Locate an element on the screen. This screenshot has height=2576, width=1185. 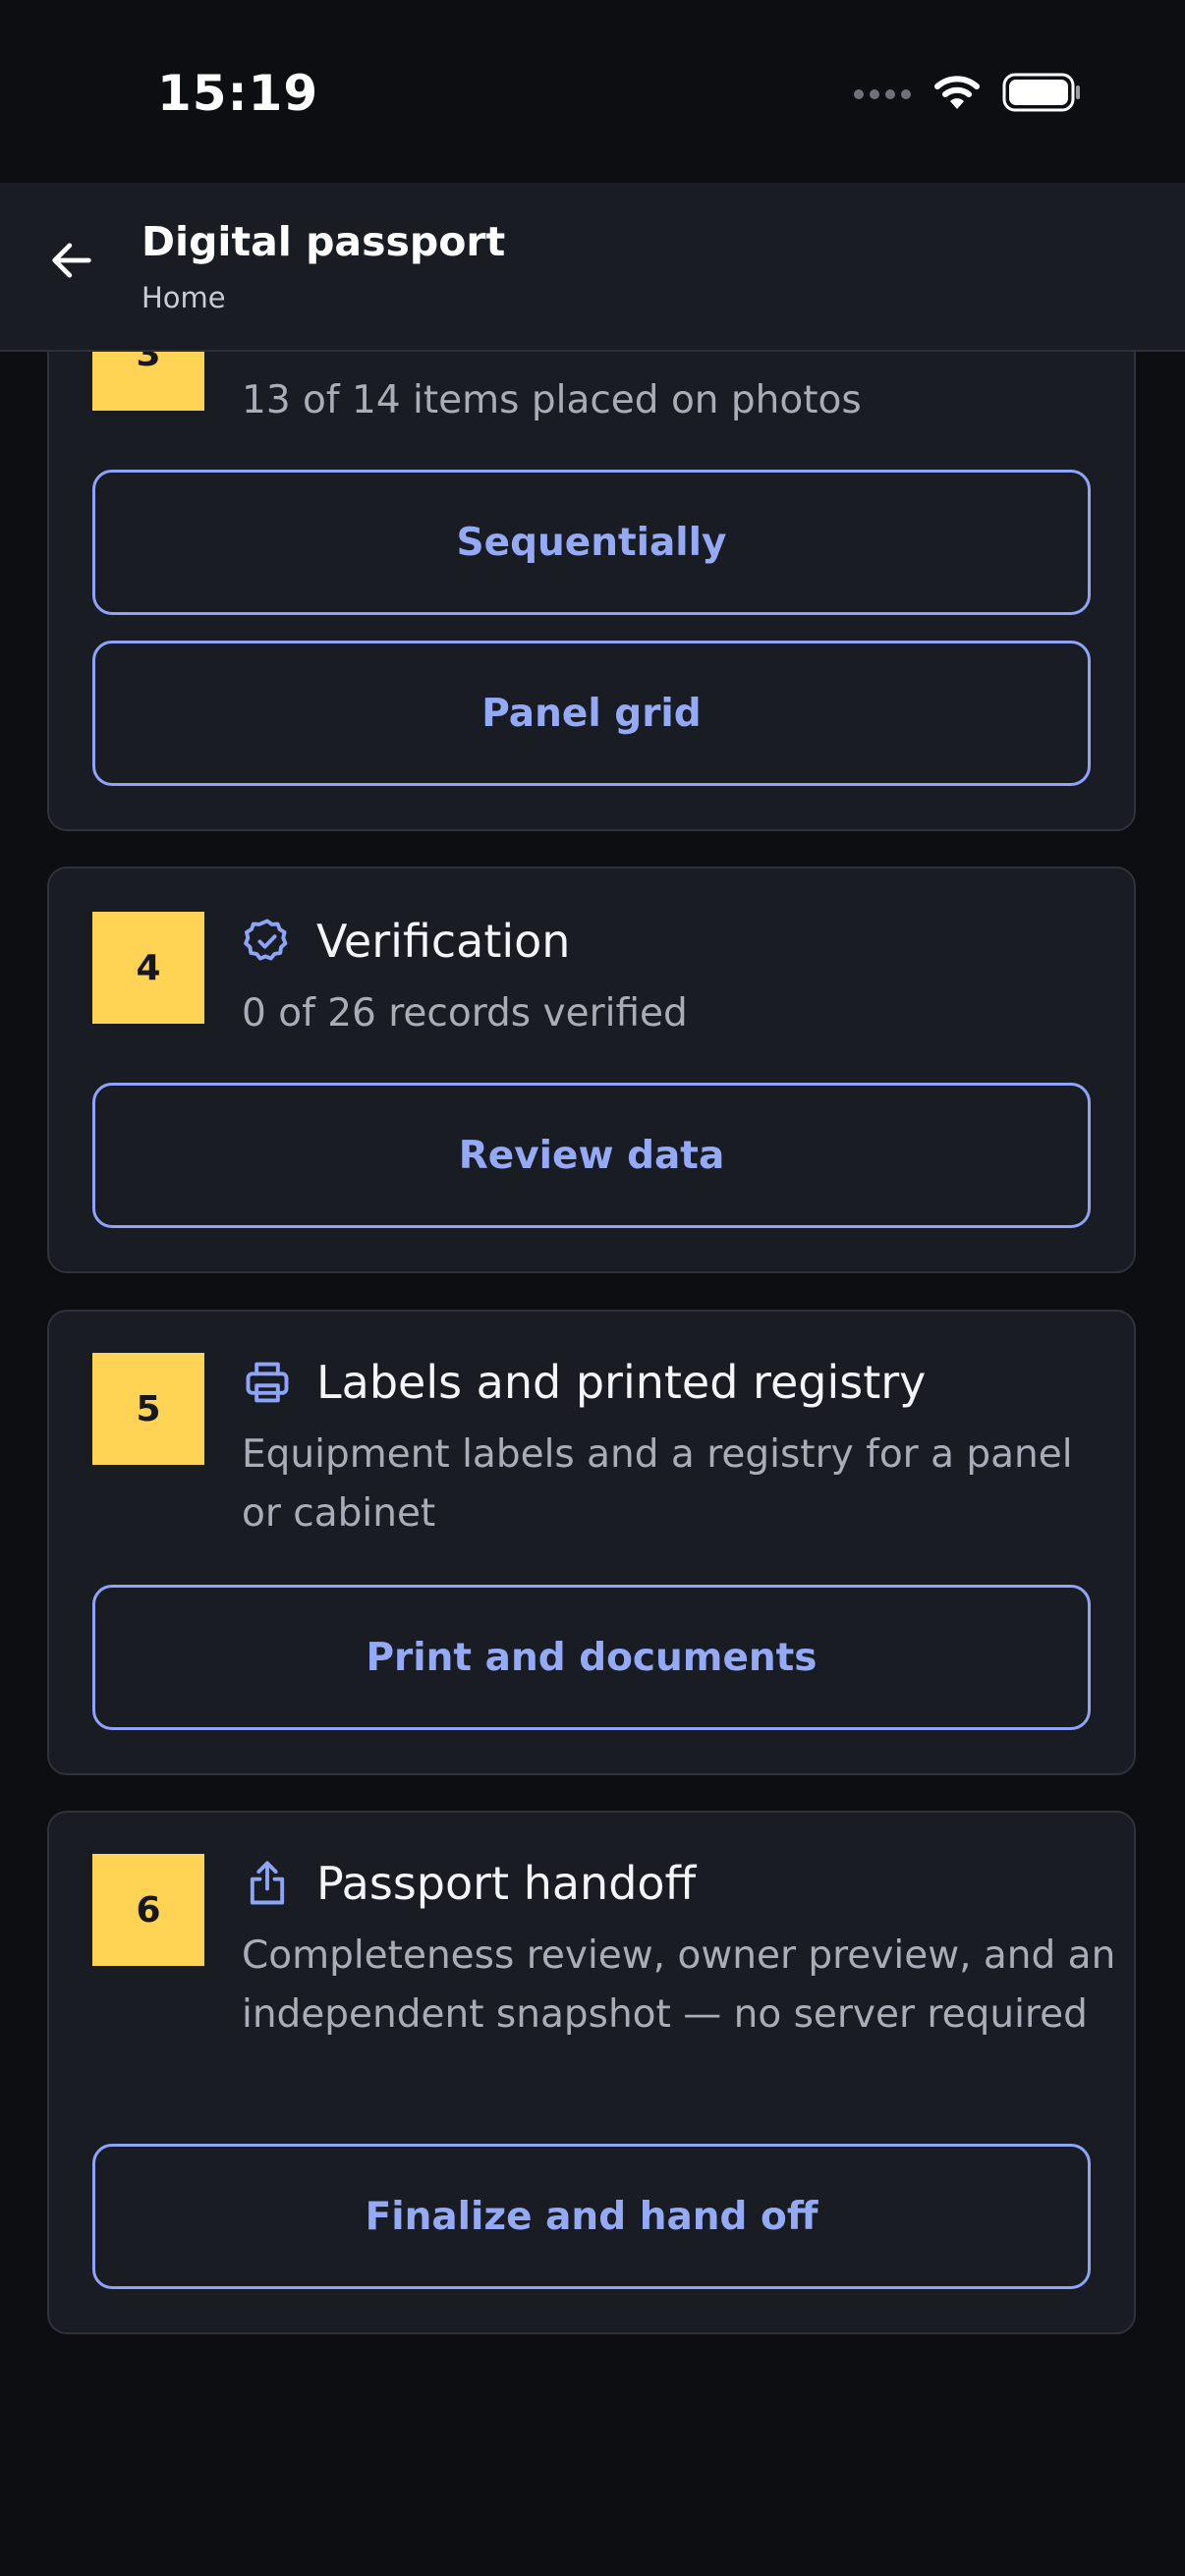
step-description: 13 of 14 items placed on photos is located at coordinates (552, 400).